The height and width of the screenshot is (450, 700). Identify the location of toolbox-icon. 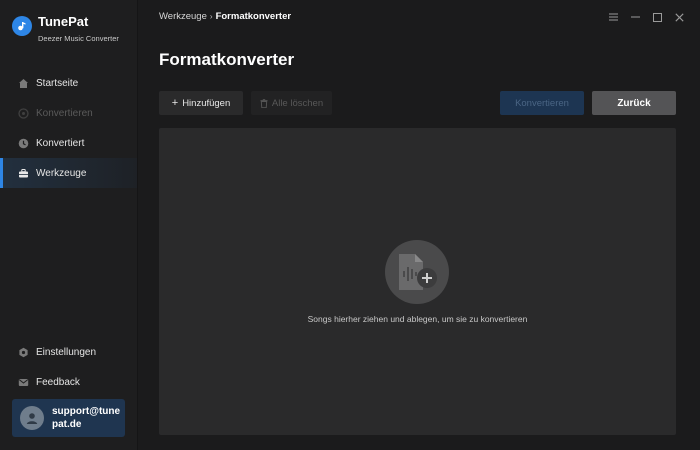
(23, 173).